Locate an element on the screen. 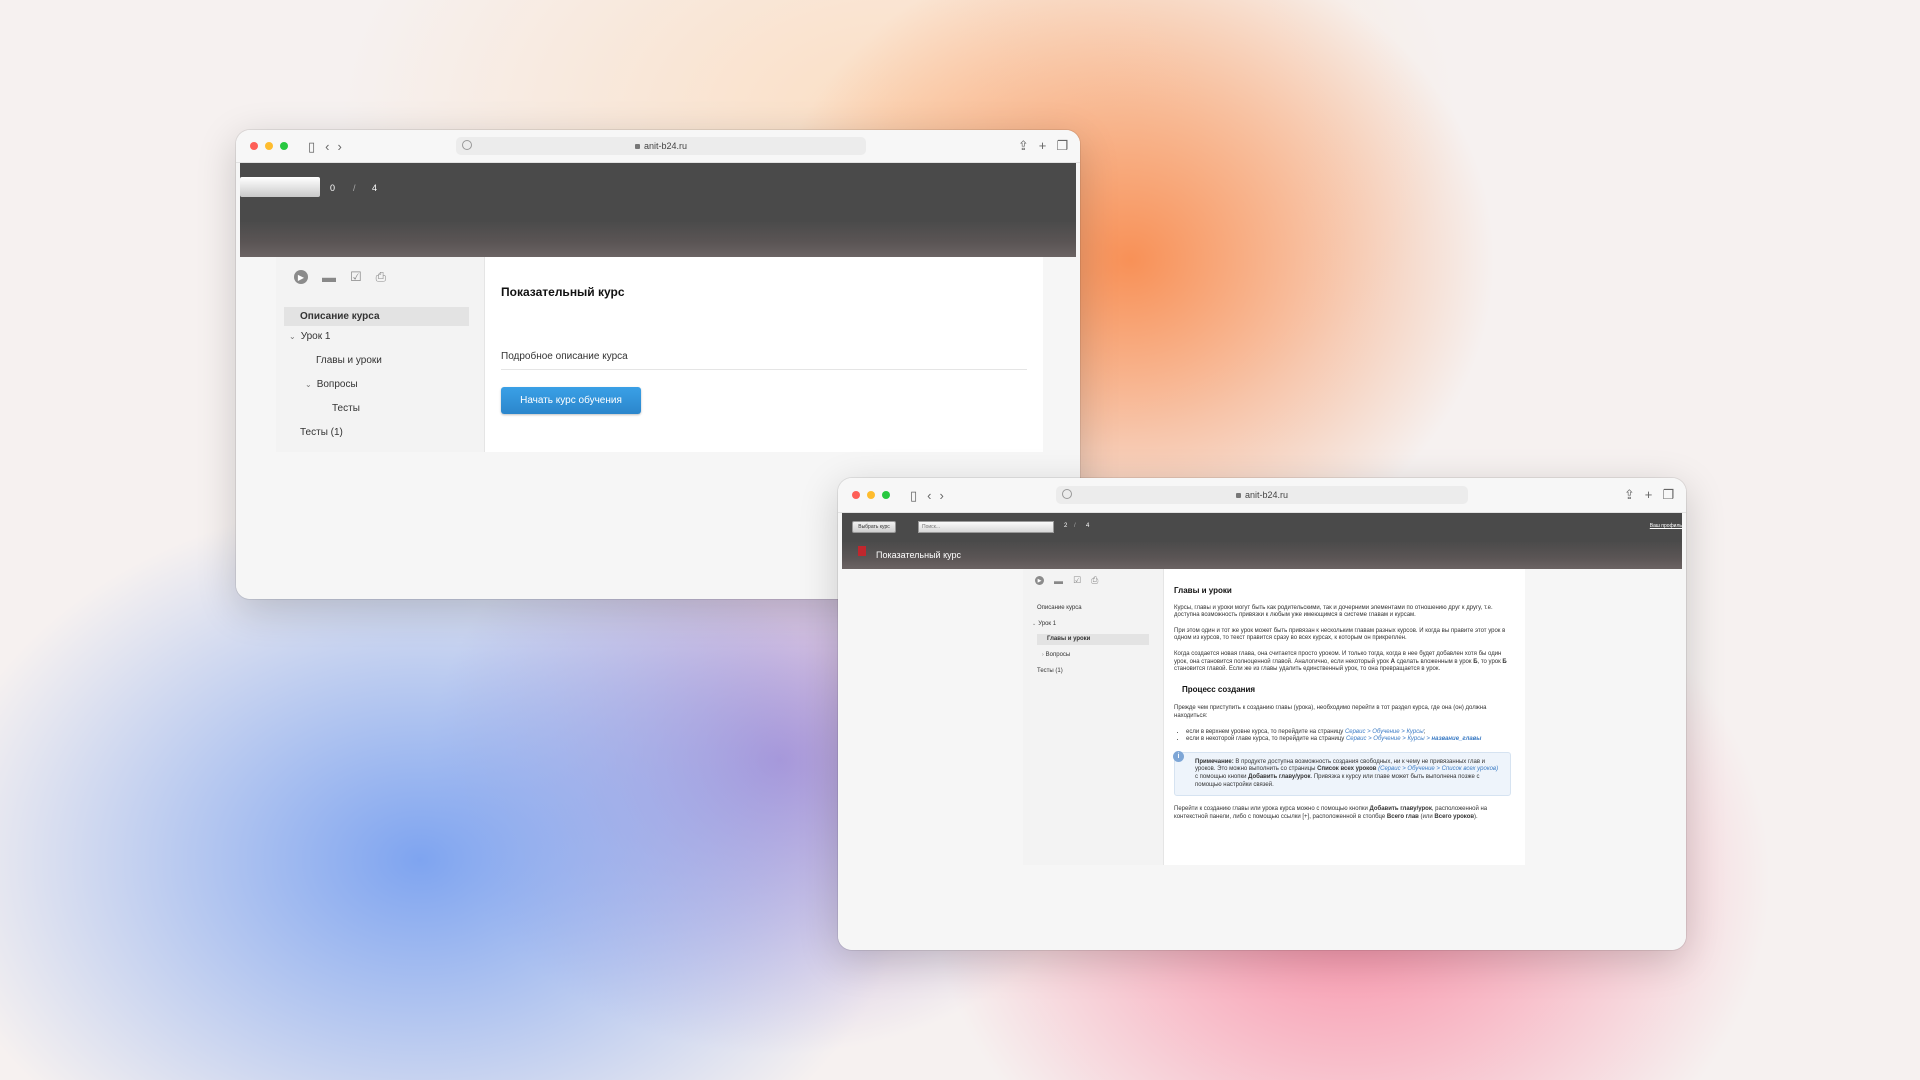 This screenshot has width=1920, height=1080. nav-toolbar: ▶ ▬ ☑ ⎙ is located at coordinates (340, 277).